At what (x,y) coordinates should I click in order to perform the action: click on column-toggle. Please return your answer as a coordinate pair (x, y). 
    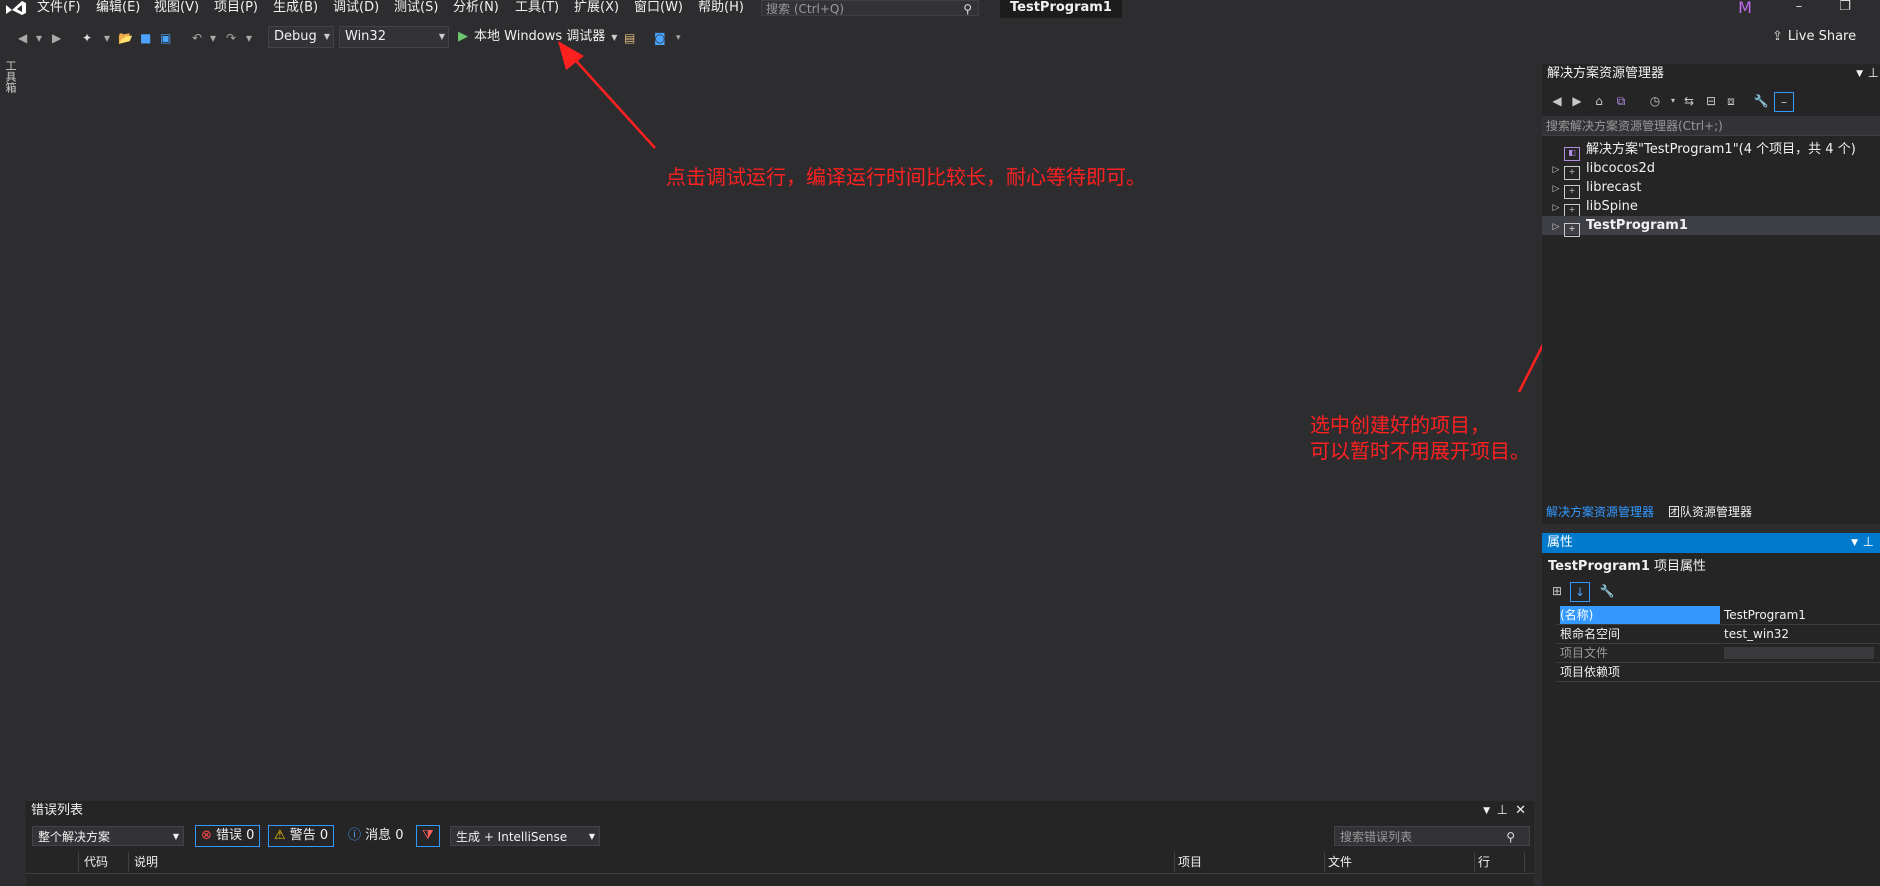
    Looking at the image, I should click on (67, 862).